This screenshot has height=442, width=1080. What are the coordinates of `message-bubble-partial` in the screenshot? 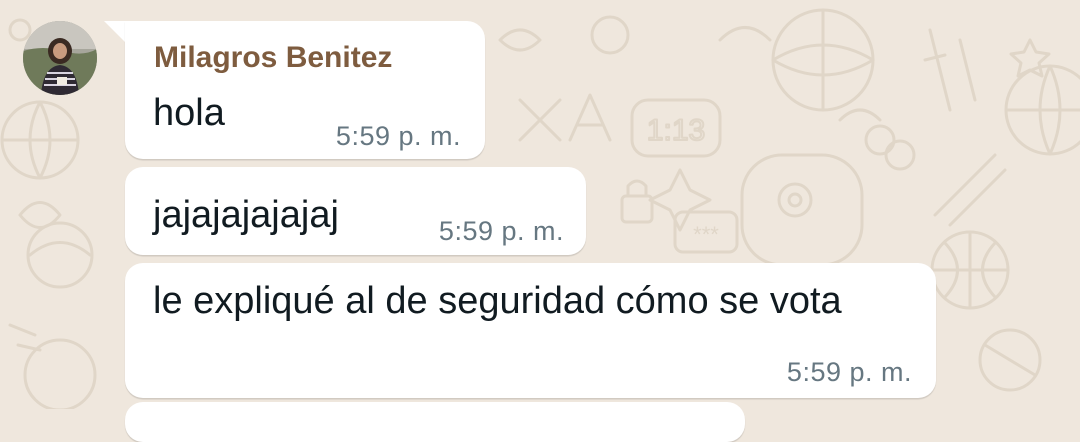 It's located at (435, 422).